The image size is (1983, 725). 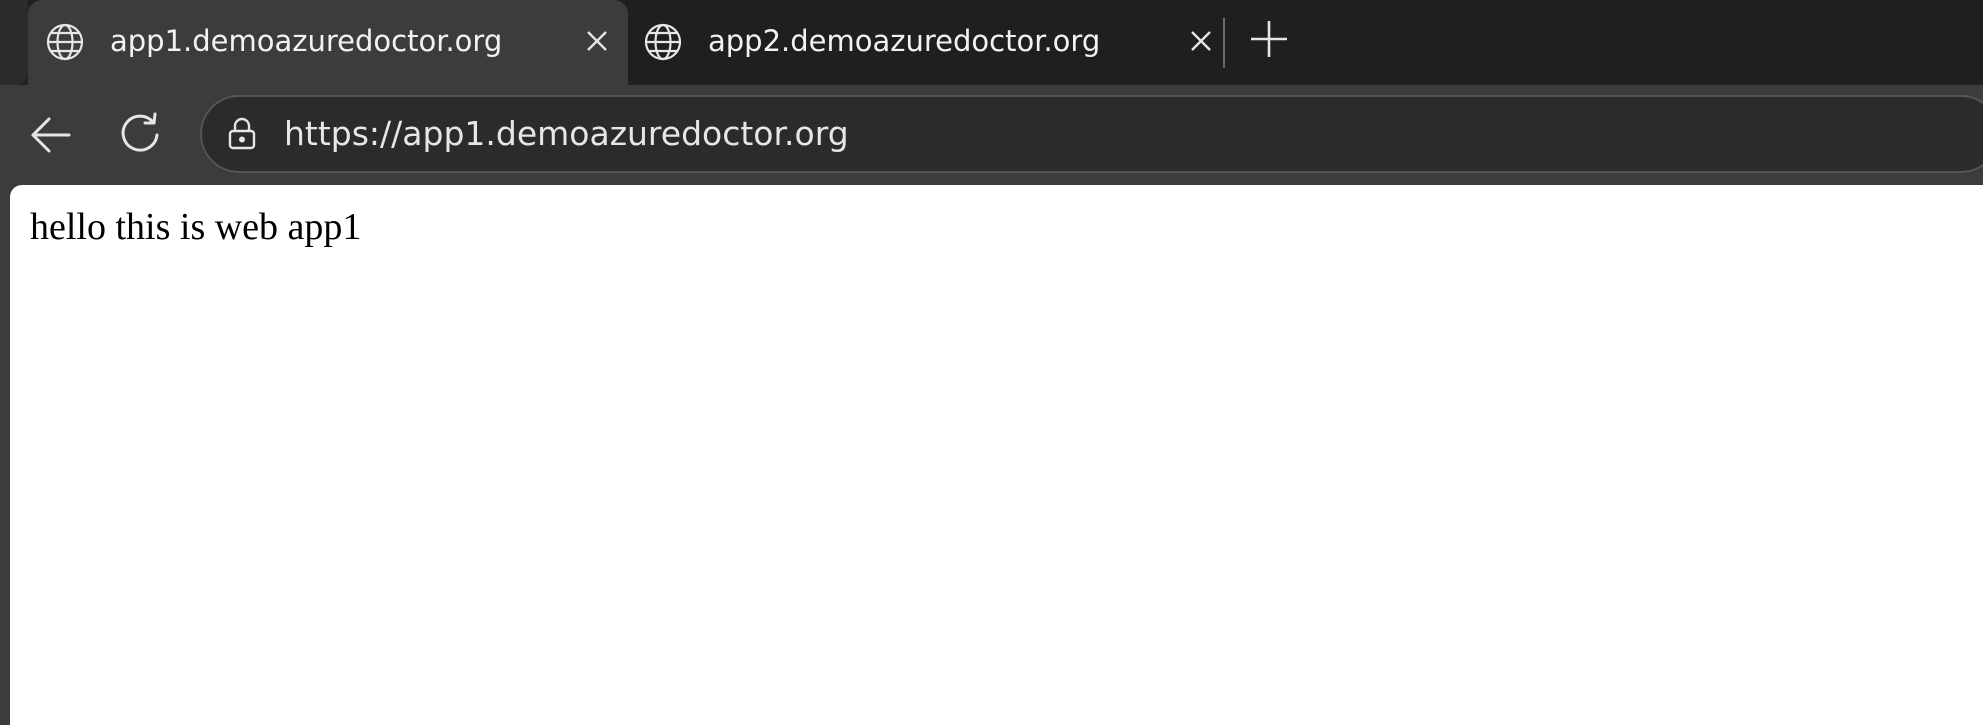 What do you see at coordinates (1224, 43) in the screenshot?
I see `tab-divider` at bounding box center [1224, 43].